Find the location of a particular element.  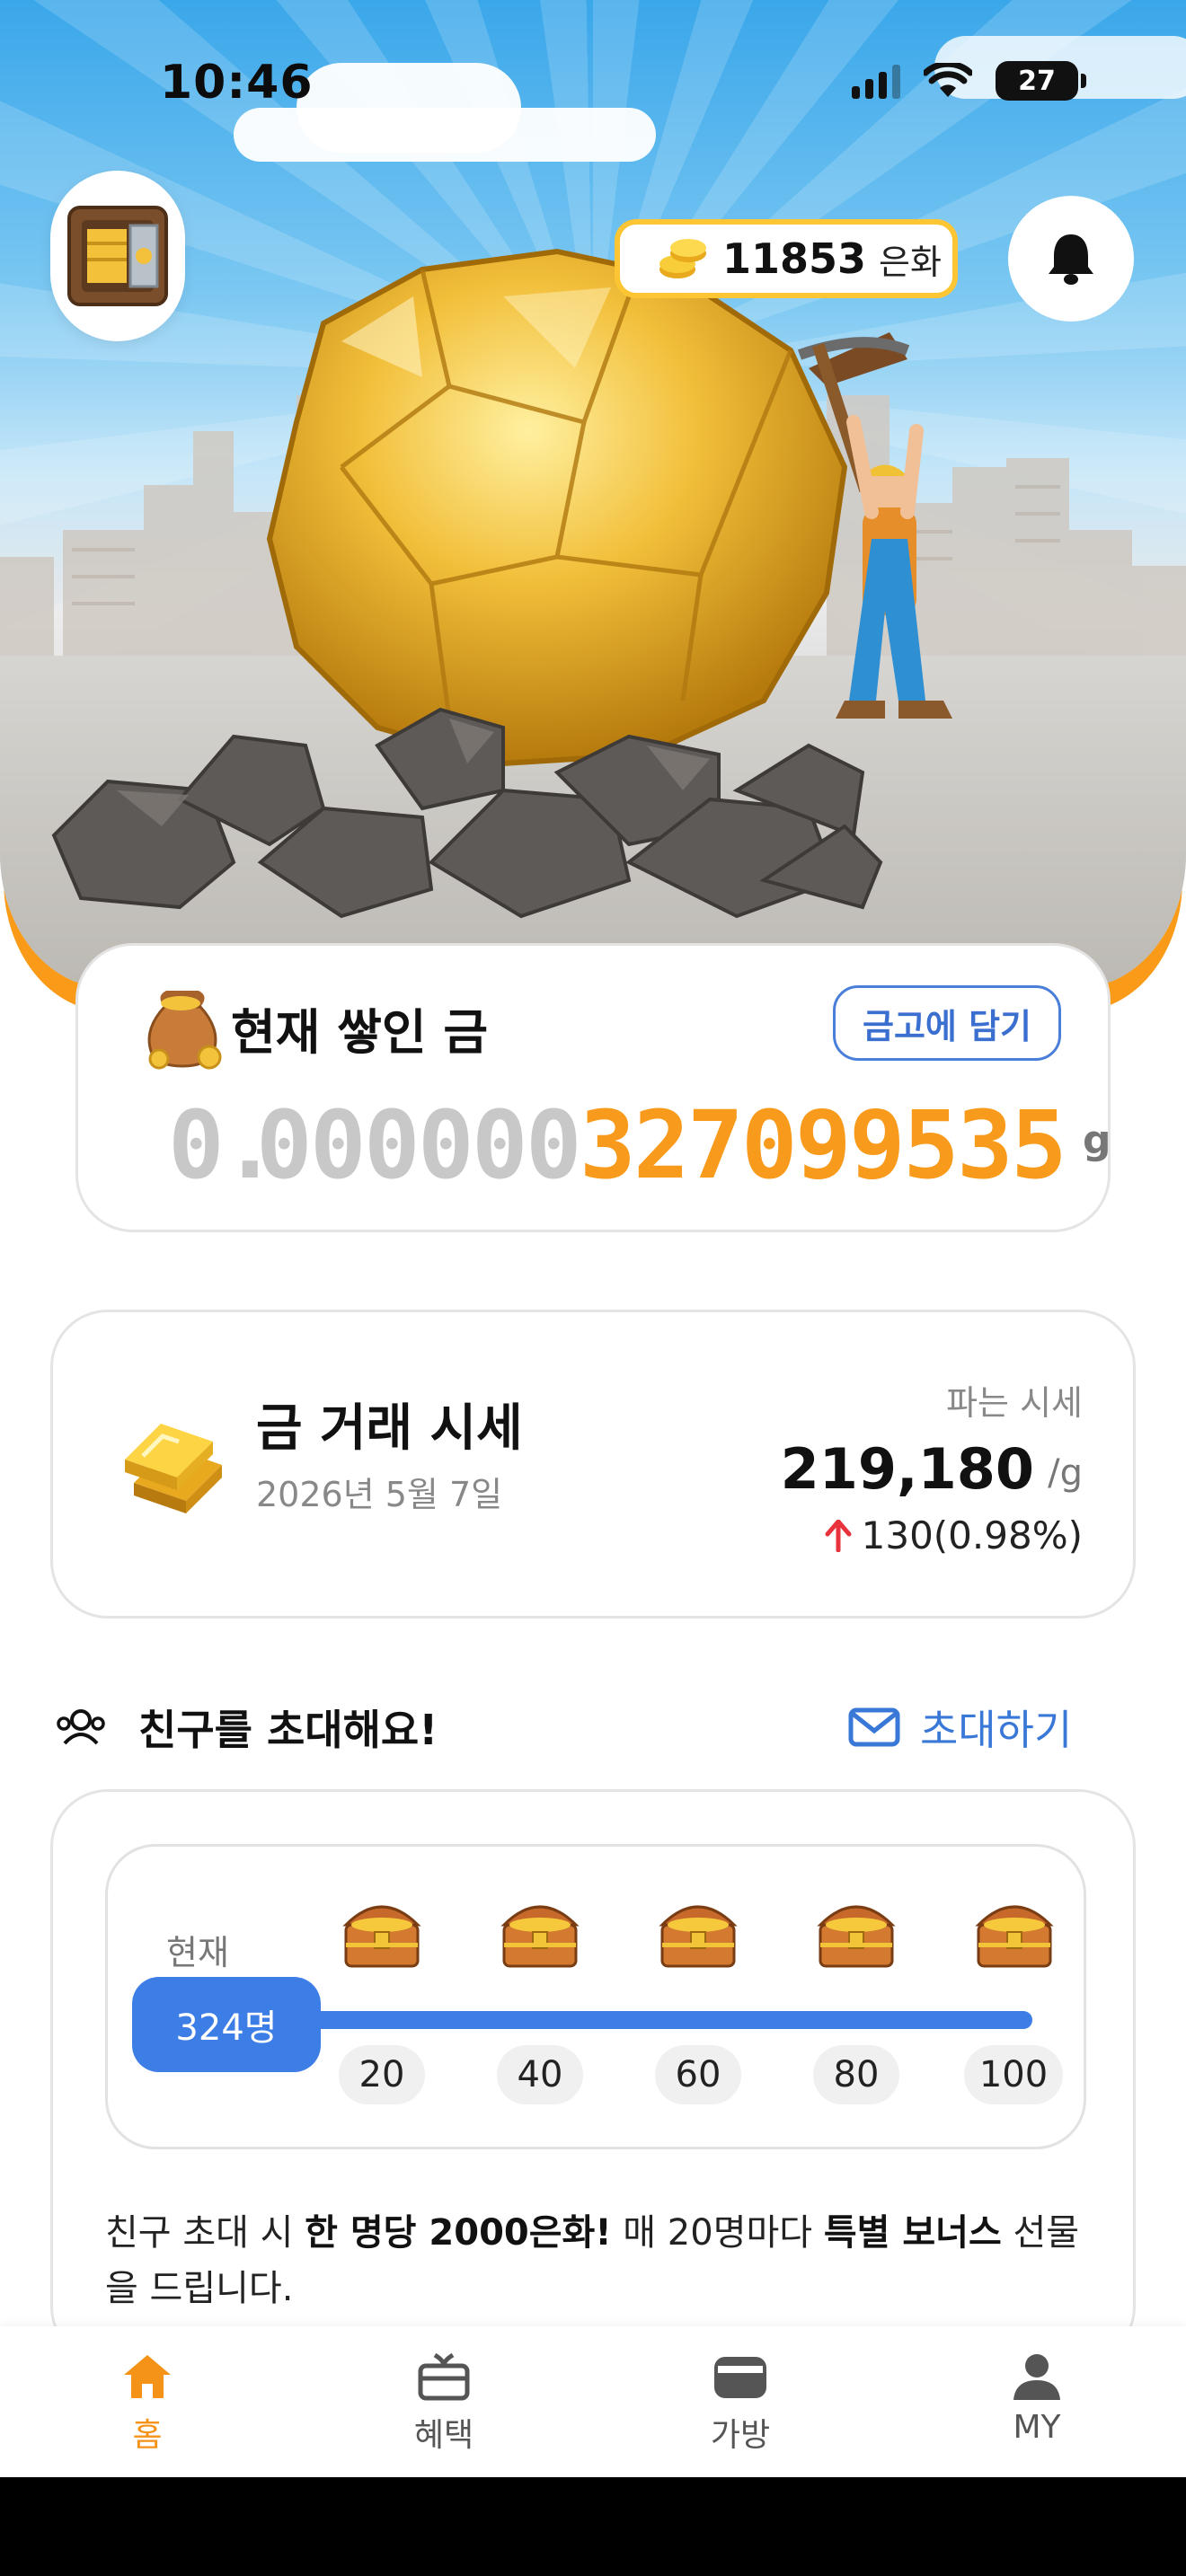

bell-icon is located at coordinates (1071, 259).